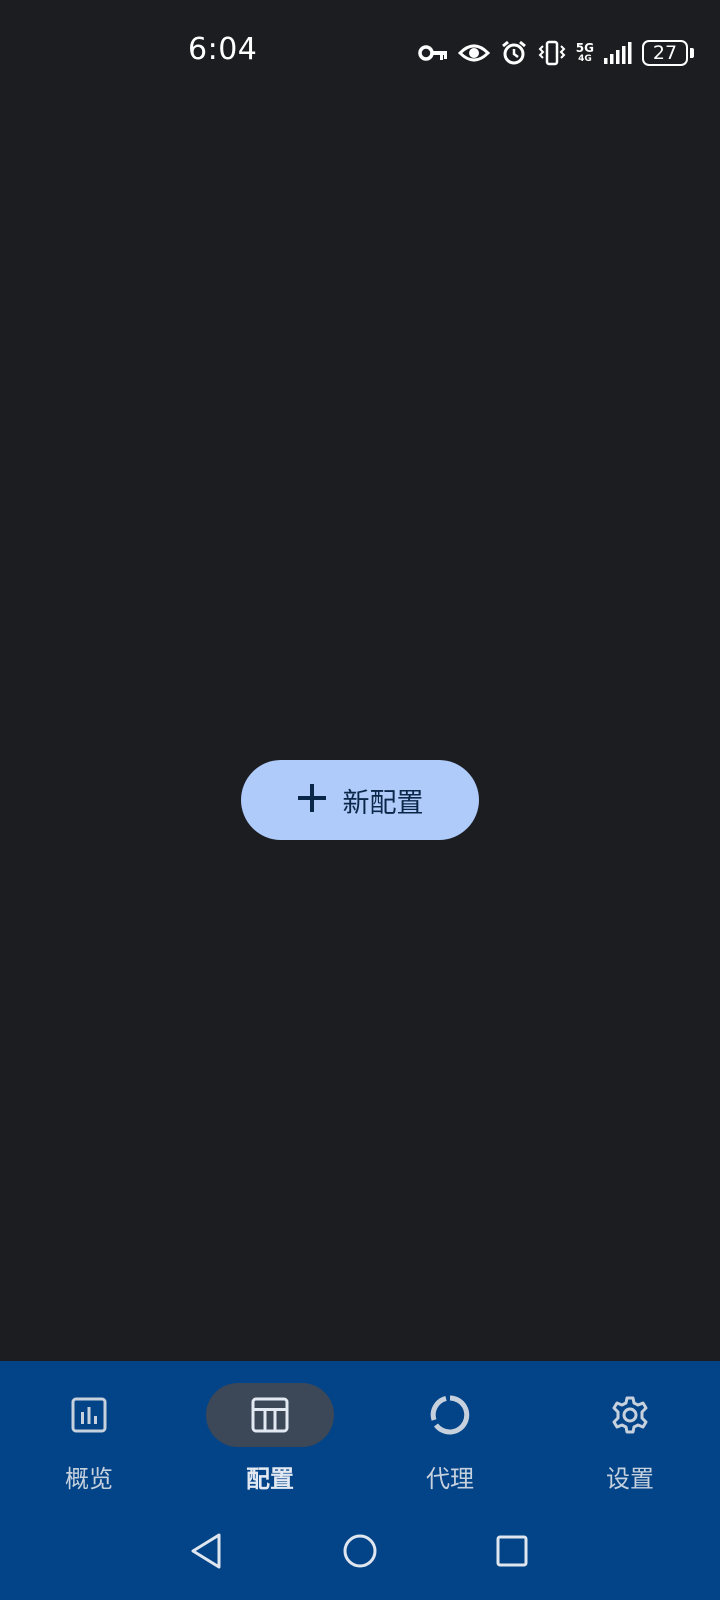  Describe the element at coordinates (584, 48) in the screenshot. I see `network-type-label: 5G` at that location.